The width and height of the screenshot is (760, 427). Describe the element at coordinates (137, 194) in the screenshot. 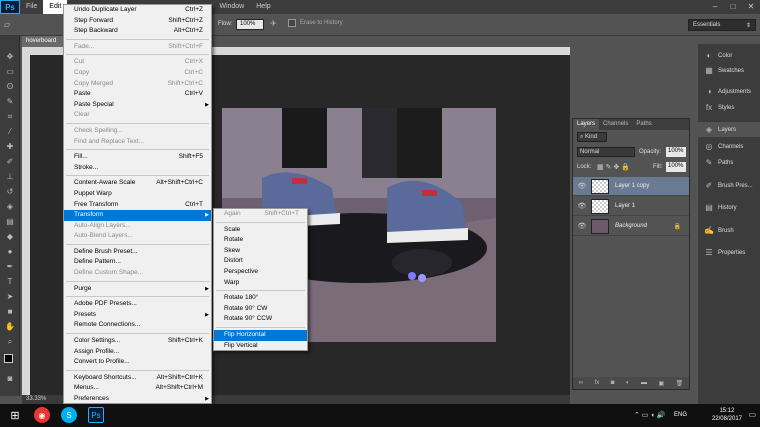

I see `edit-puppet-warp: Puppet Warp` at that location.